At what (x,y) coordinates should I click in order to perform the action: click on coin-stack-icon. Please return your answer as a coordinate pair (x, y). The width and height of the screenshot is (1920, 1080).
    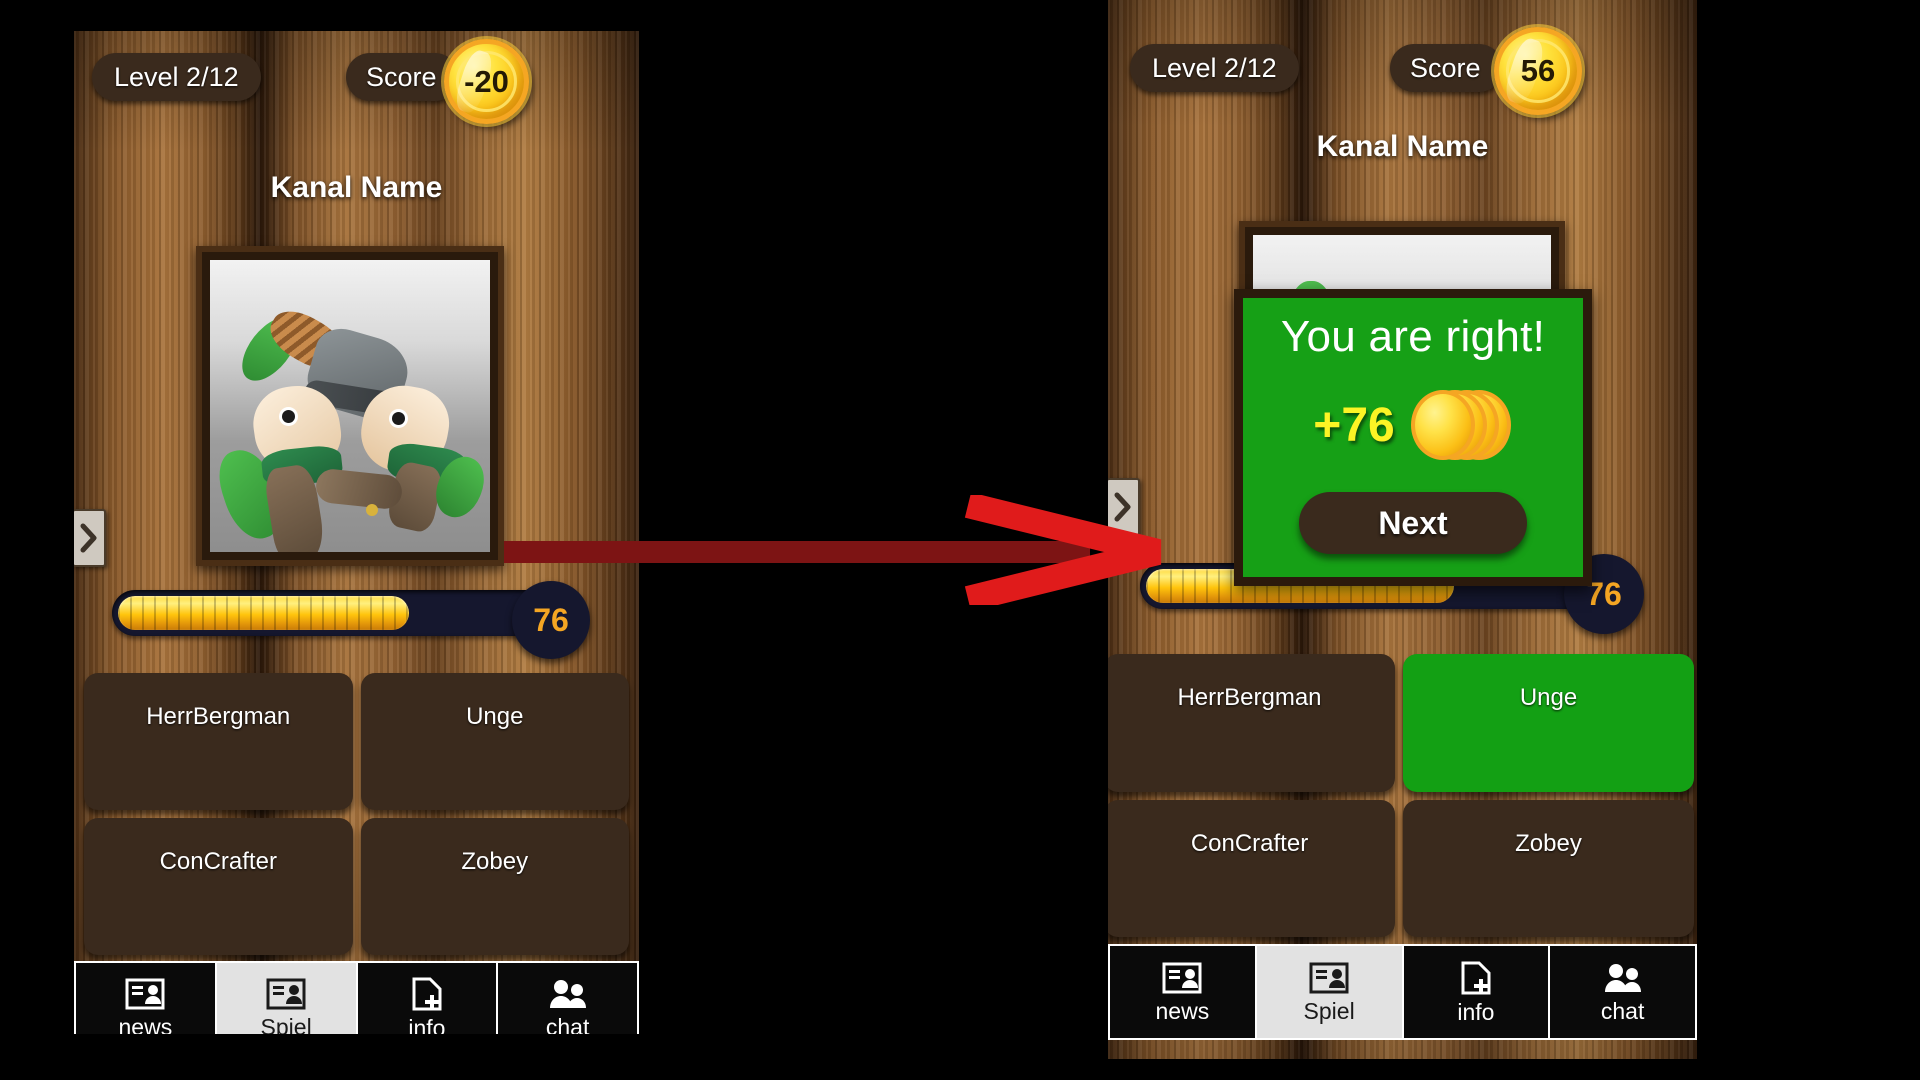
    Looking at the image, I should click on (1461, 425).